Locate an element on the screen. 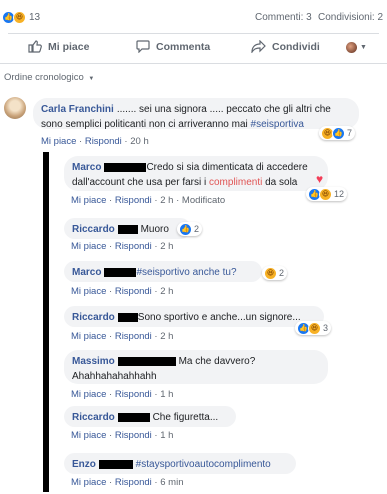  comment-order-dropdown: Ordine cronologico ▼ is located at coordinates (49, 77).